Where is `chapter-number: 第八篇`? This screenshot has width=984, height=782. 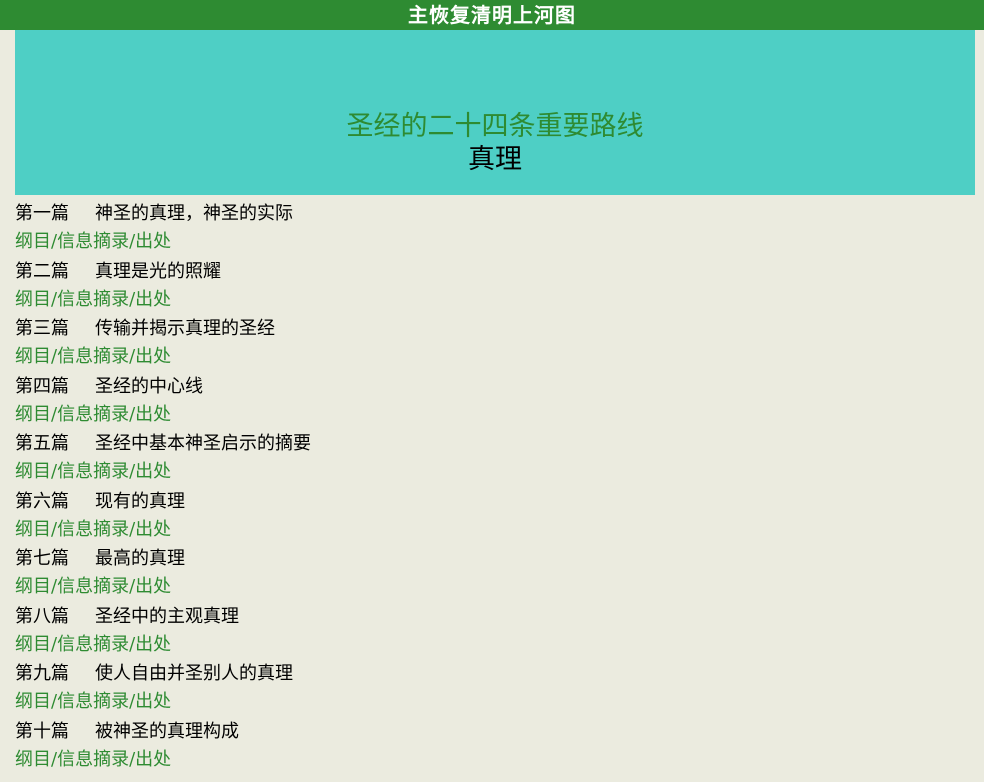
chapter-number: 第八篇 is located at coordinates (42, 616).